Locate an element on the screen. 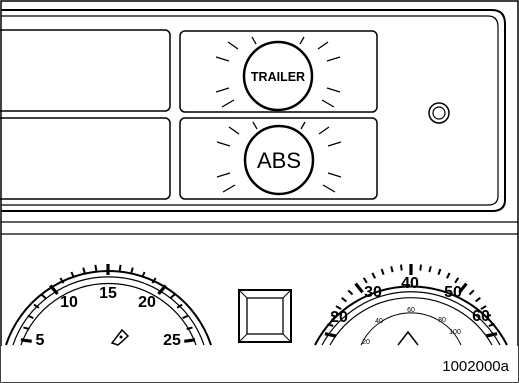 Image resolution: width=519 pixels, height=383 pixels. right-gauge-label-60: 60 is located at coordinates (481, 316).